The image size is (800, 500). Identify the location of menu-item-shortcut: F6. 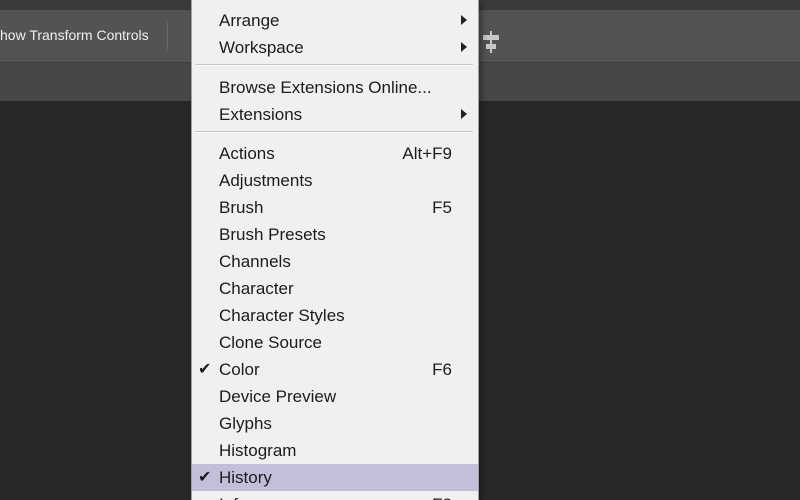
(442, 369).